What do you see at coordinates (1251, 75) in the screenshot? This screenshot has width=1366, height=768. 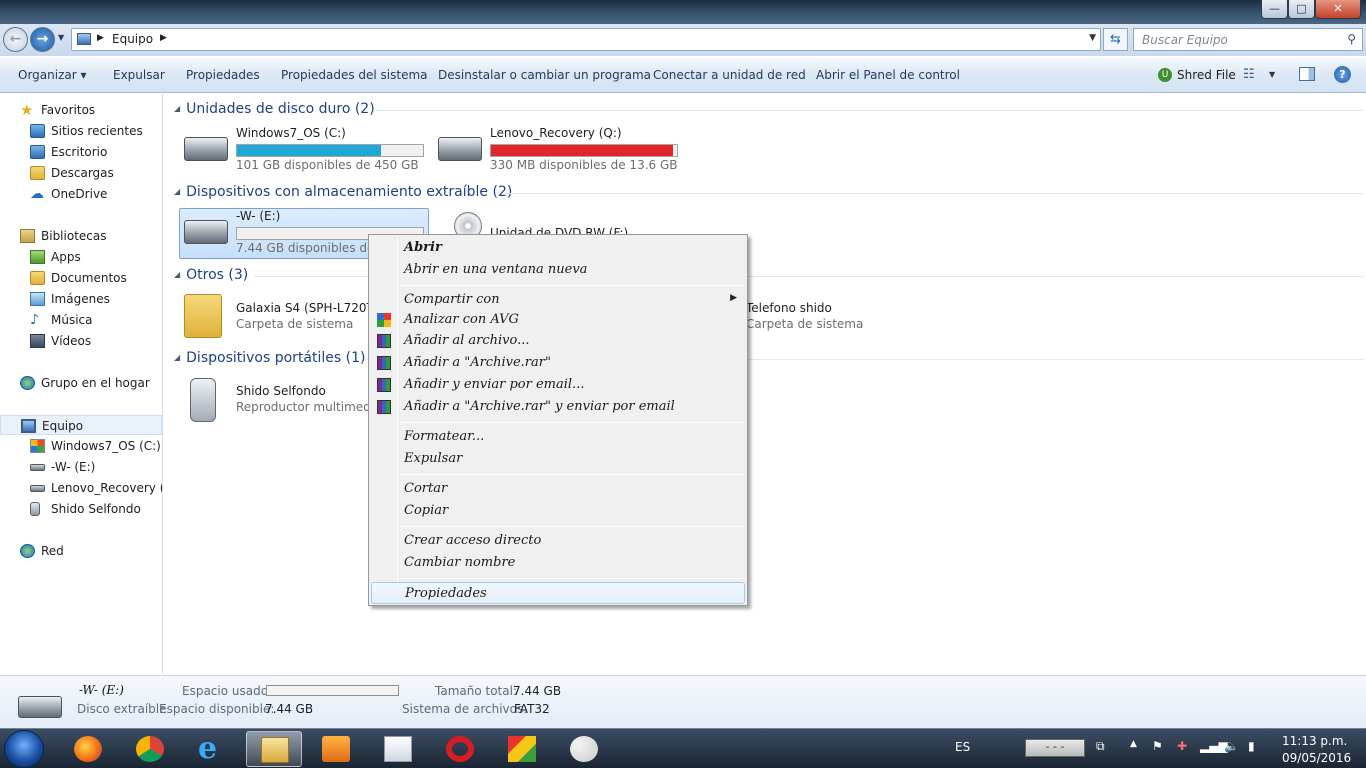 I see `views-icon: ☷` at bounding box center [1251, 75].